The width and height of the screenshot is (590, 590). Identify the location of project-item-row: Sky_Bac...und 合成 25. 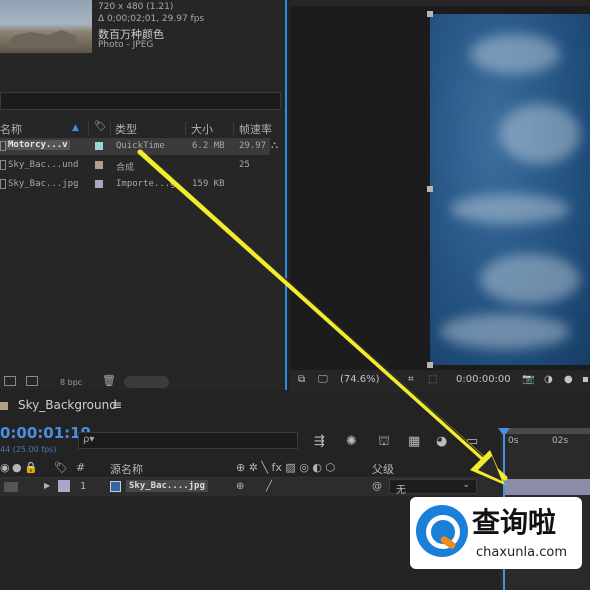
(135, 165).